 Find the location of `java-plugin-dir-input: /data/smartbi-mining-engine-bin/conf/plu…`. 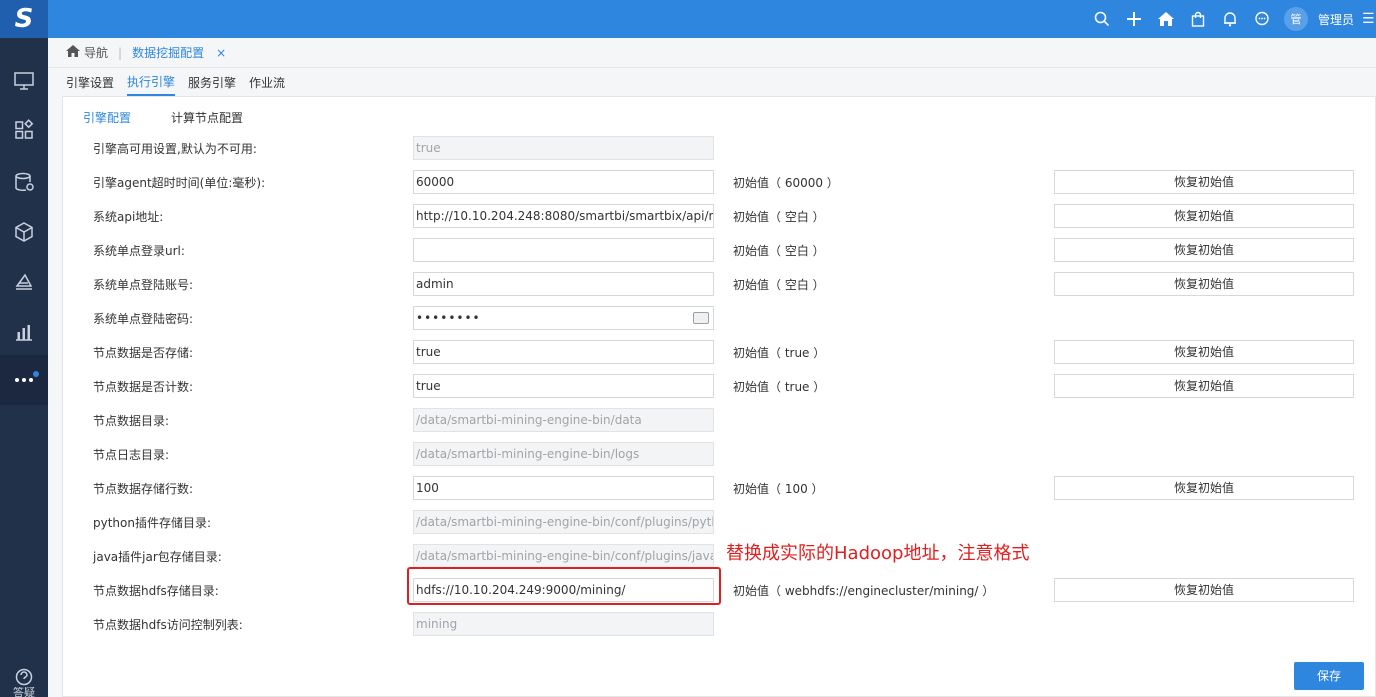

java-plugin-dir-input: /data/smartbi-mining-engine-bin/conf/plu… is located at coordinates (563, 556).